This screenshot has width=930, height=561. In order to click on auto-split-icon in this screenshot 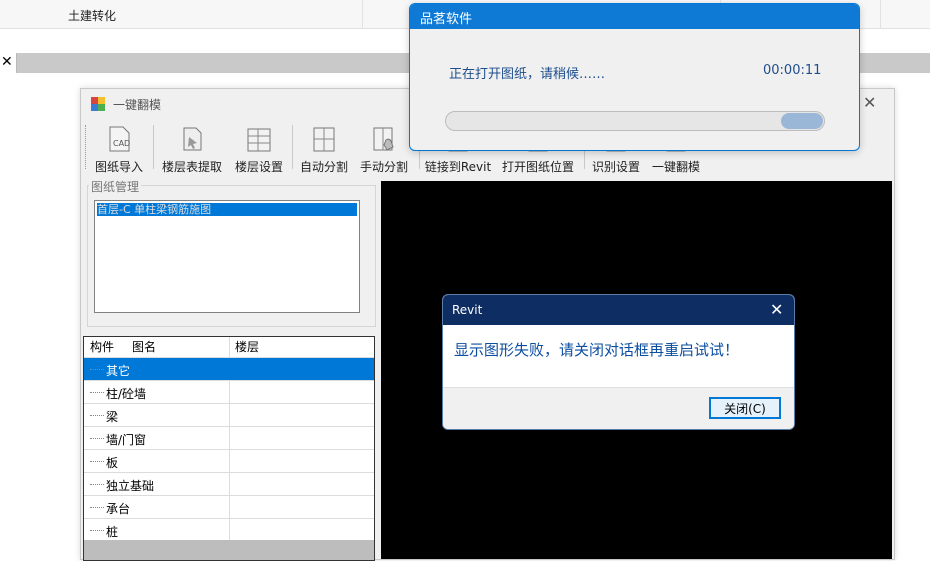, I will do `click(324, 139)`.